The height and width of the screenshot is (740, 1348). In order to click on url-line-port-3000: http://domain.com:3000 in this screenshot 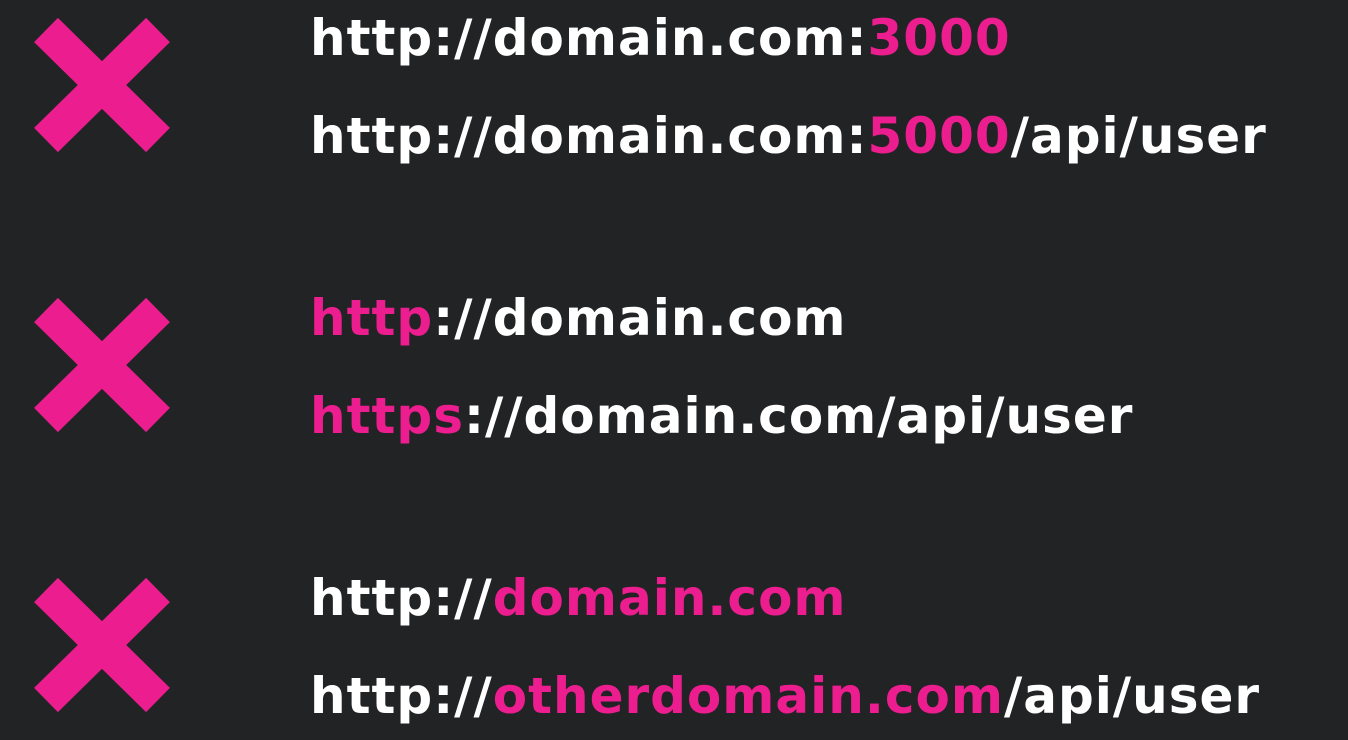, I will do `click(660, 38)`.